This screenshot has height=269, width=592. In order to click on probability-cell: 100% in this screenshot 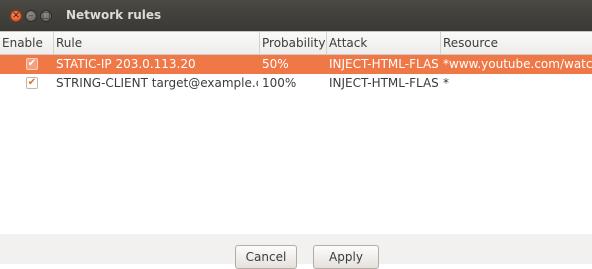, I will do `click(279, 83)`.